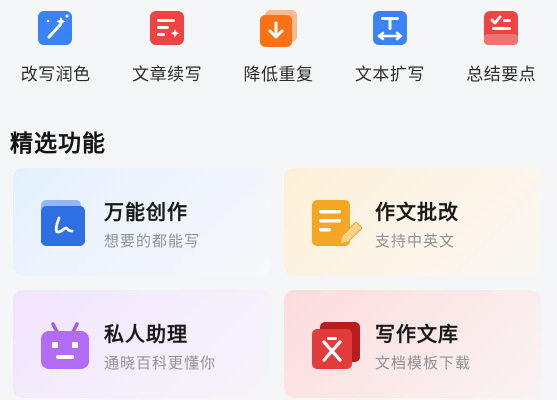 This screenshot has width=557, height=400. I want to click on card-private-assistant: 私人助理 通晓百科更懂你, so click(141, 344).